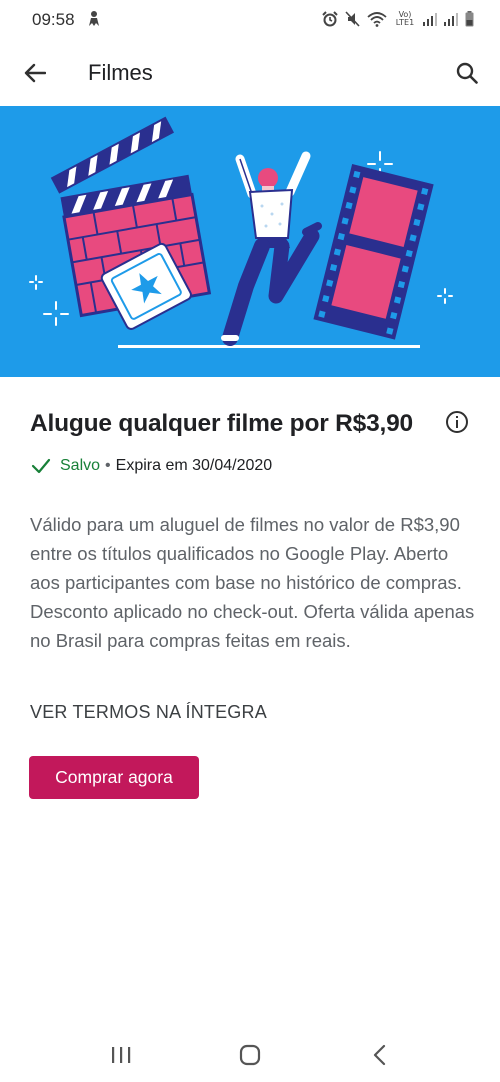  What do you see at coordinates (194, 465) in the screenshot?
I see `expiry-date: Expira em 30/04/2020` at bounding box center [194, 465].